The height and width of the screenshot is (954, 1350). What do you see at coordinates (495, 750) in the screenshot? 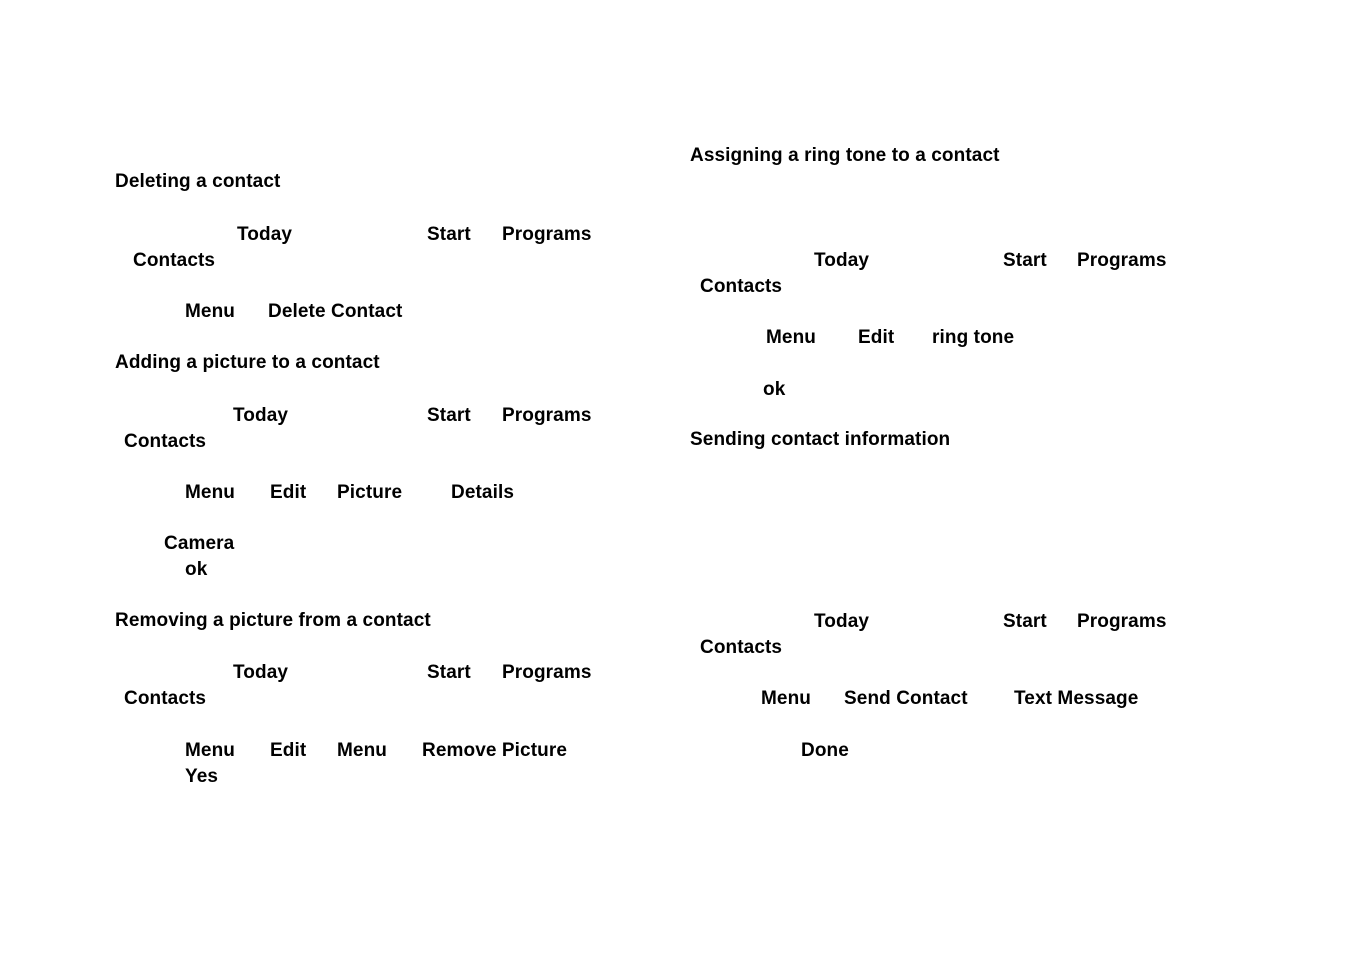
I see `ui-term-remove-picture: Remove Picture` at bounding box center [495, 750].